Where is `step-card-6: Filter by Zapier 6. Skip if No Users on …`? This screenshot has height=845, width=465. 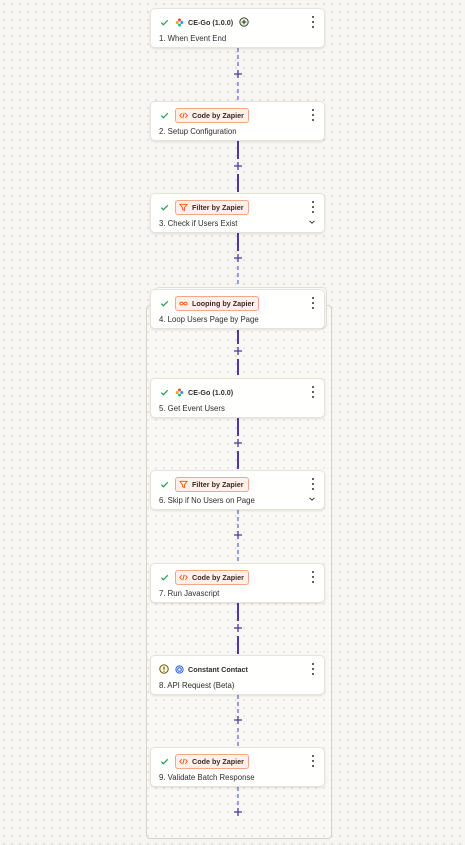 step-card-6: Filter by Zapier 6. Skip if No Users on … is located at coordinates (237, 490).